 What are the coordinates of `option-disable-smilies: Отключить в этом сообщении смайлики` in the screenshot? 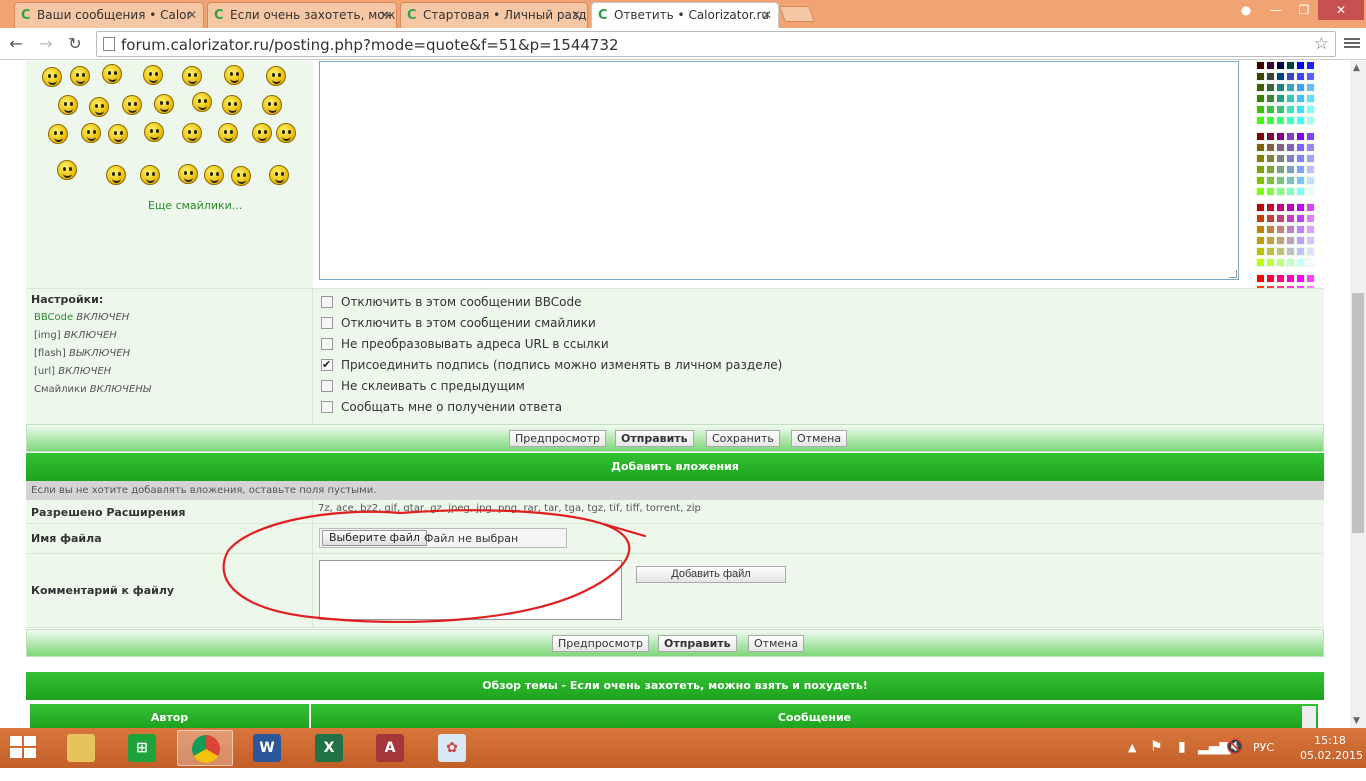 It's located at (551, 326).